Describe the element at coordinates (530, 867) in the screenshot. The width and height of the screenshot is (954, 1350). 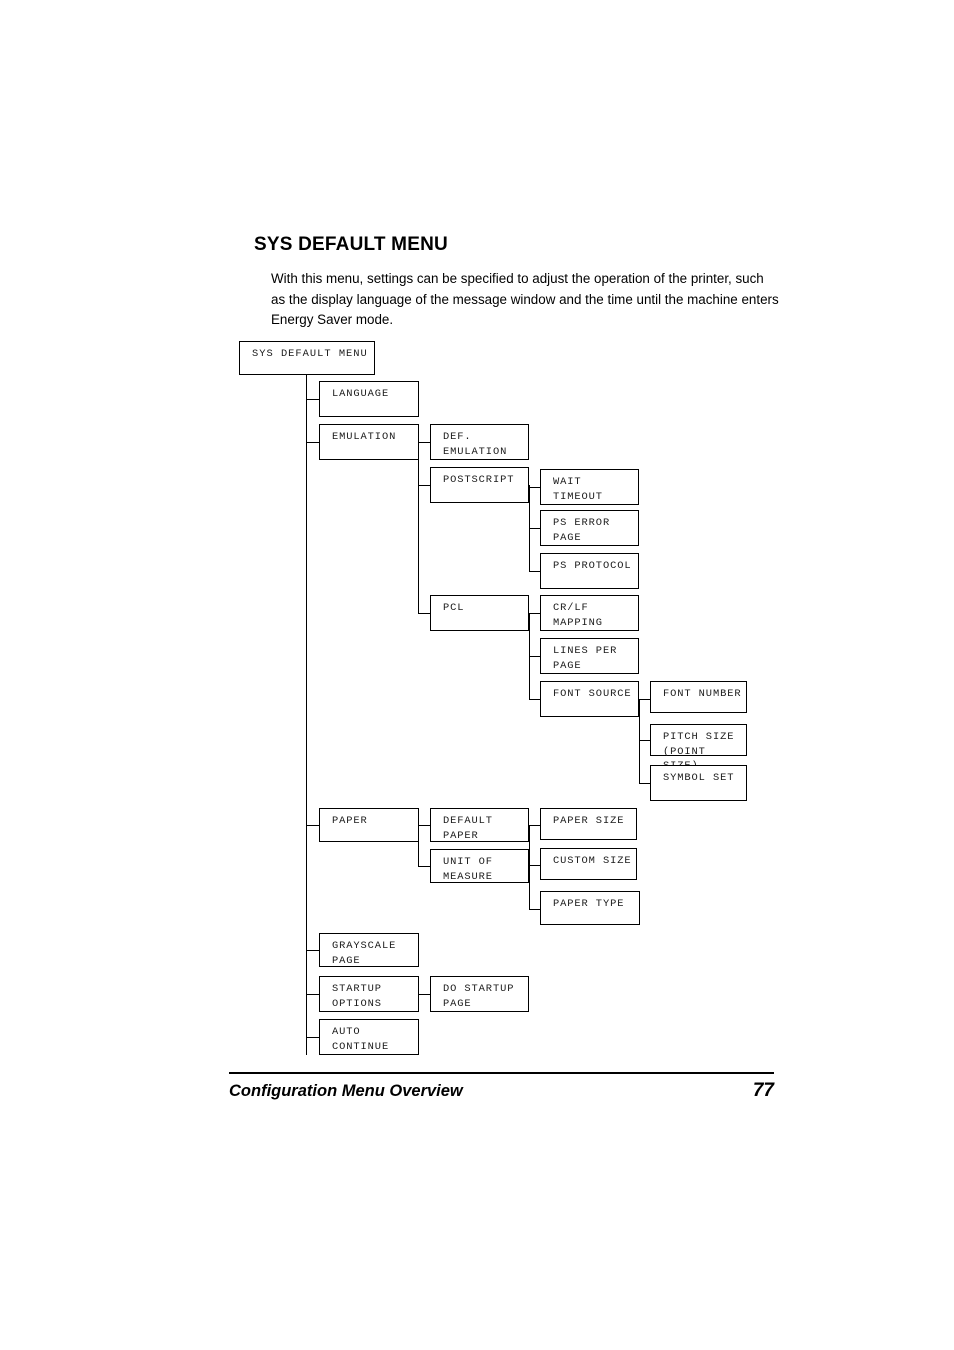
I see `tree-connector-trunk-defpaper` at that location.